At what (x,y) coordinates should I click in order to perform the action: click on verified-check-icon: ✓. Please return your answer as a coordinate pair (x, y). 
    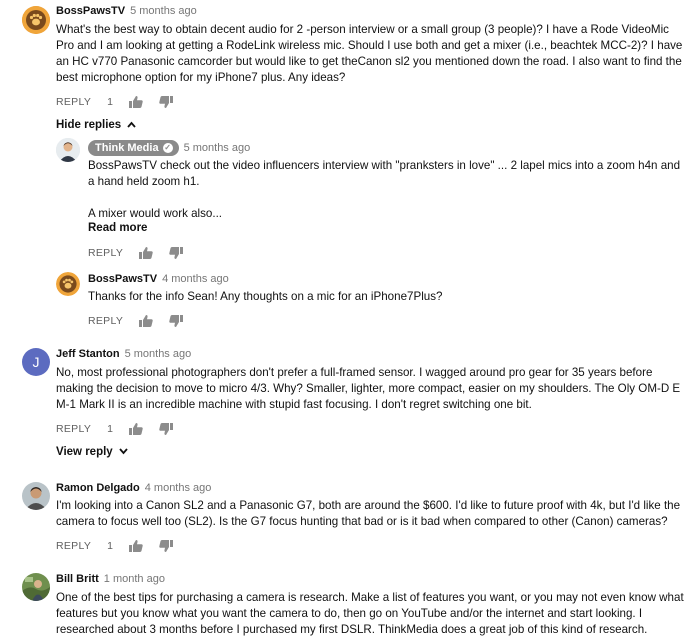
    Looking at the image, I should click on (167, 148).